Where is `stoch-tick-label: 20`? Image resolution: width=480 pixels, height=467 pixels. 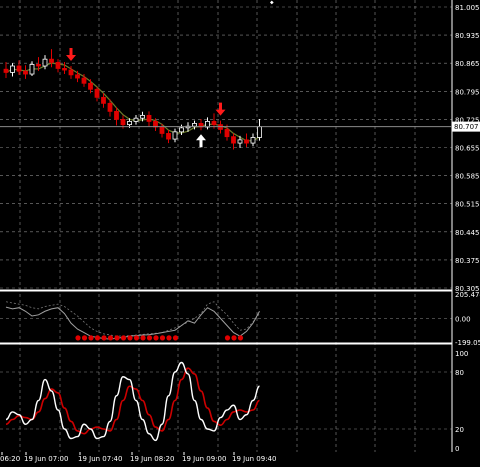 stoch-tick-label: 20 is located at coordinates (459, 430).